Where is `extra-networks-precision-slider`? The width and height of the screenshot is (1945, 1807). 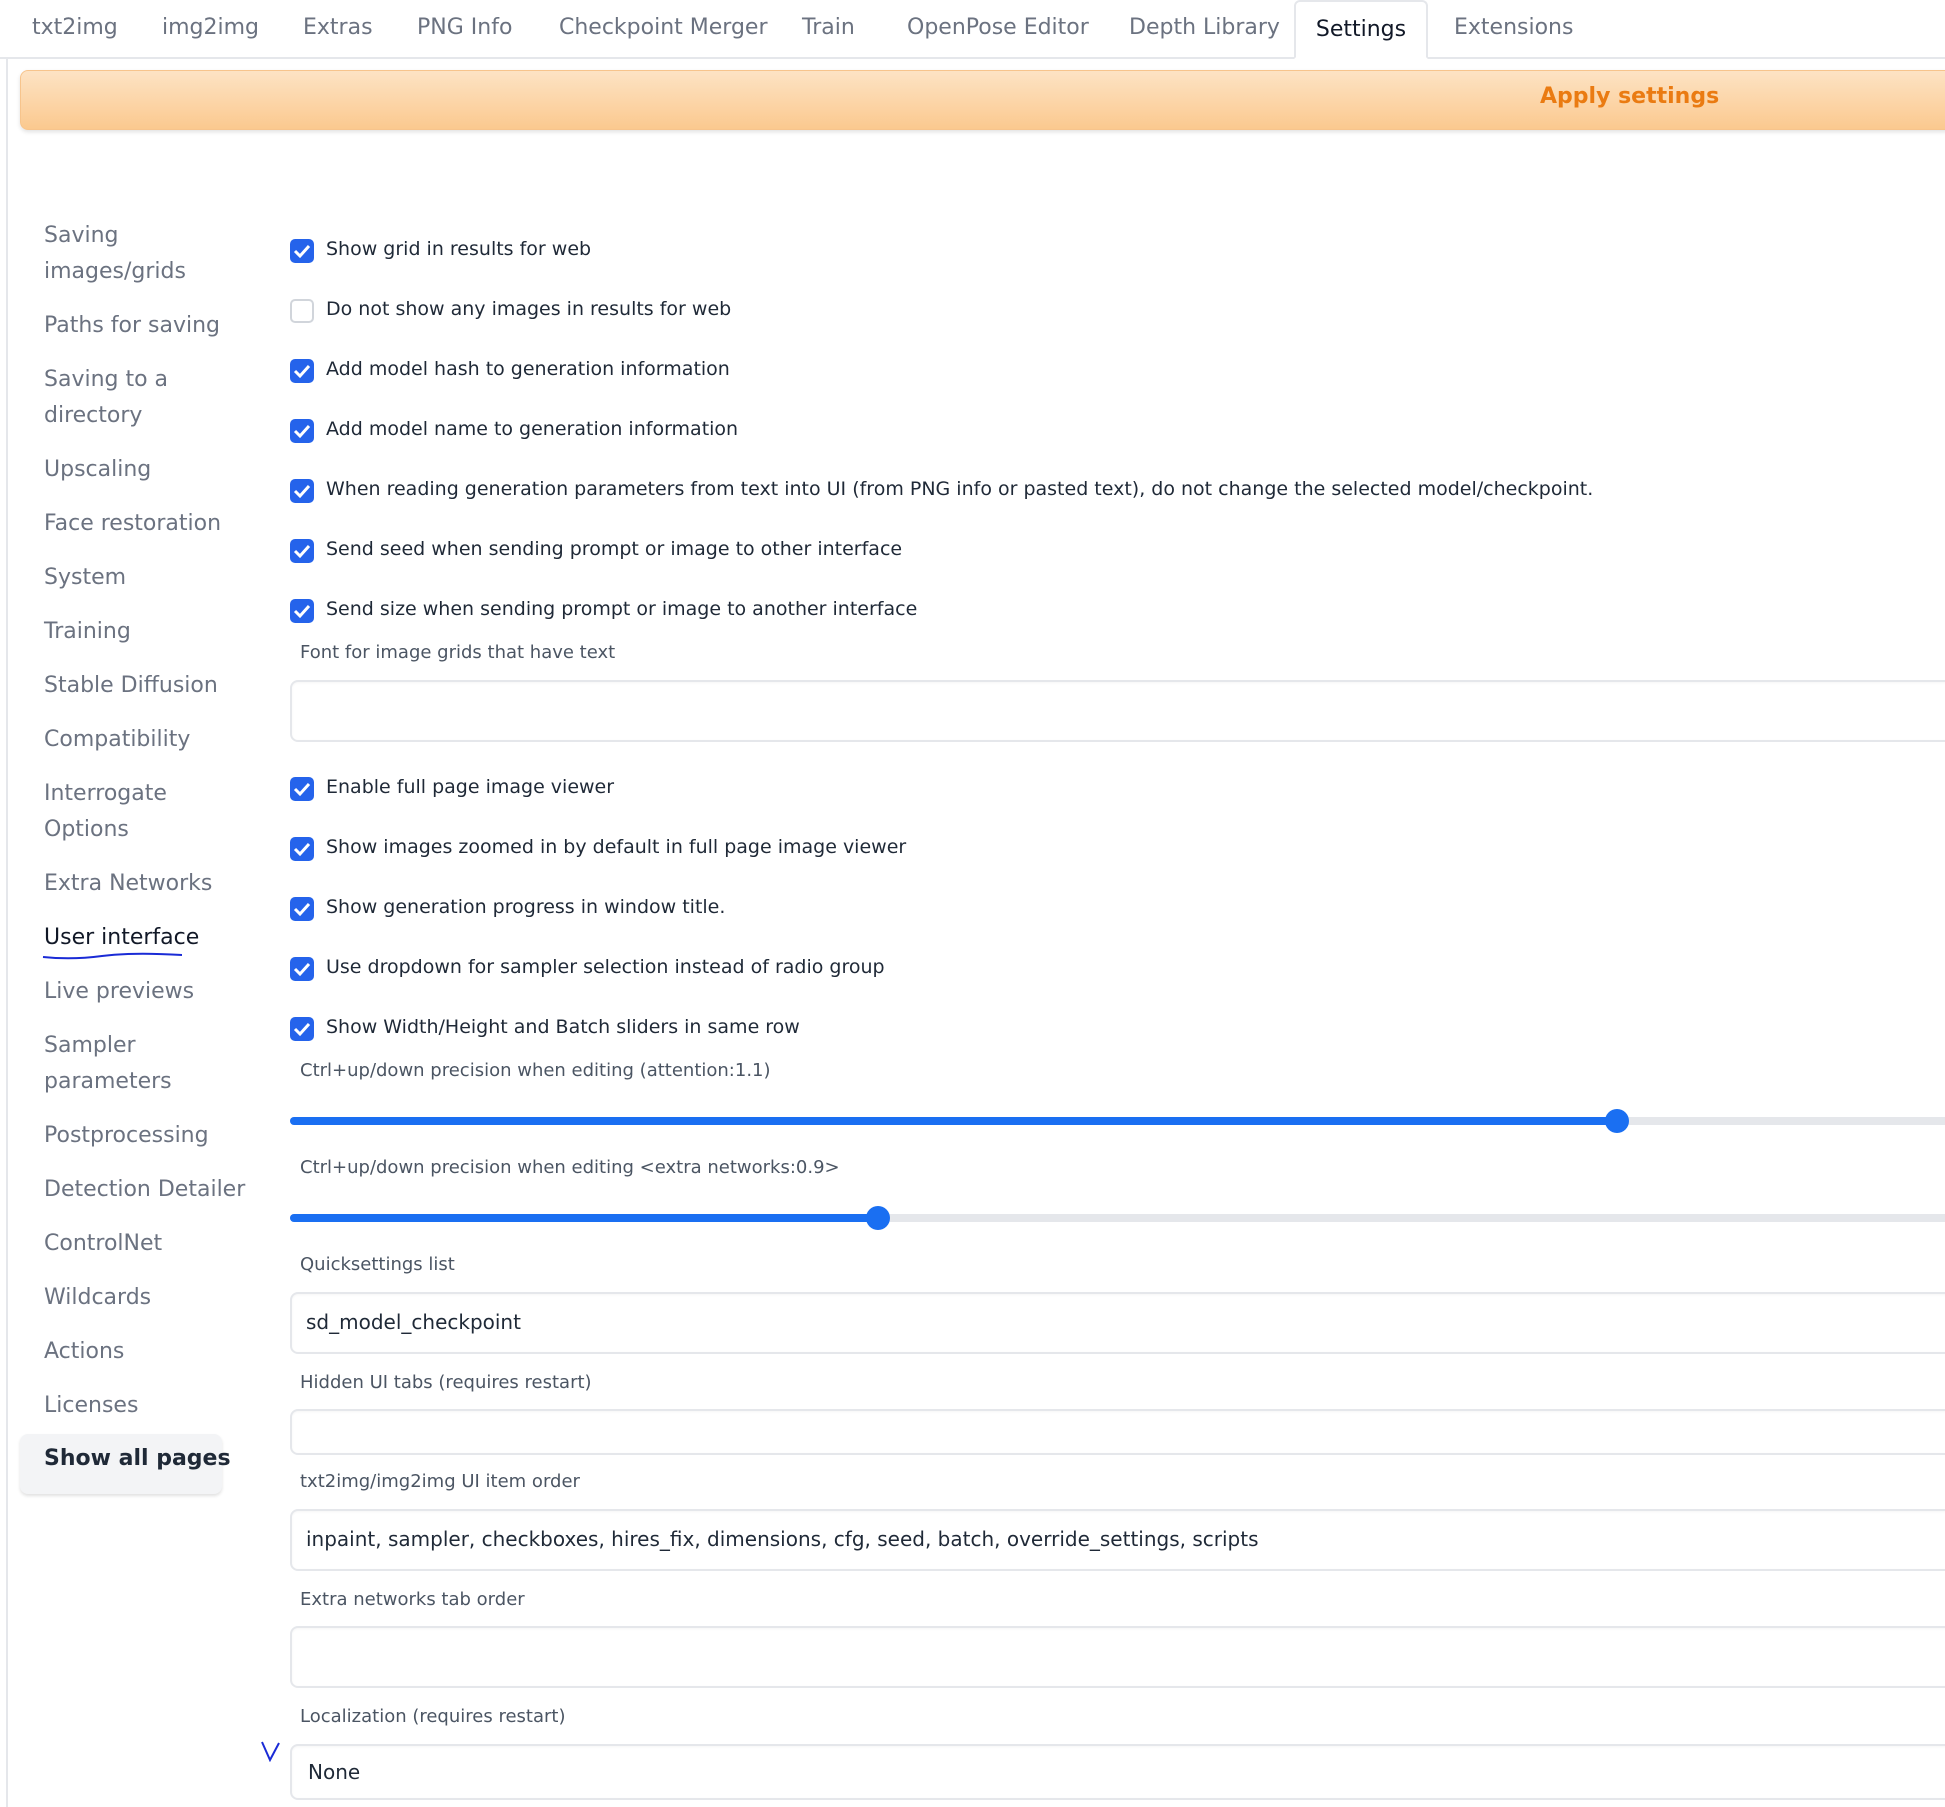 extra-networks-precision-slider is located at coordinates (1117, 1218).